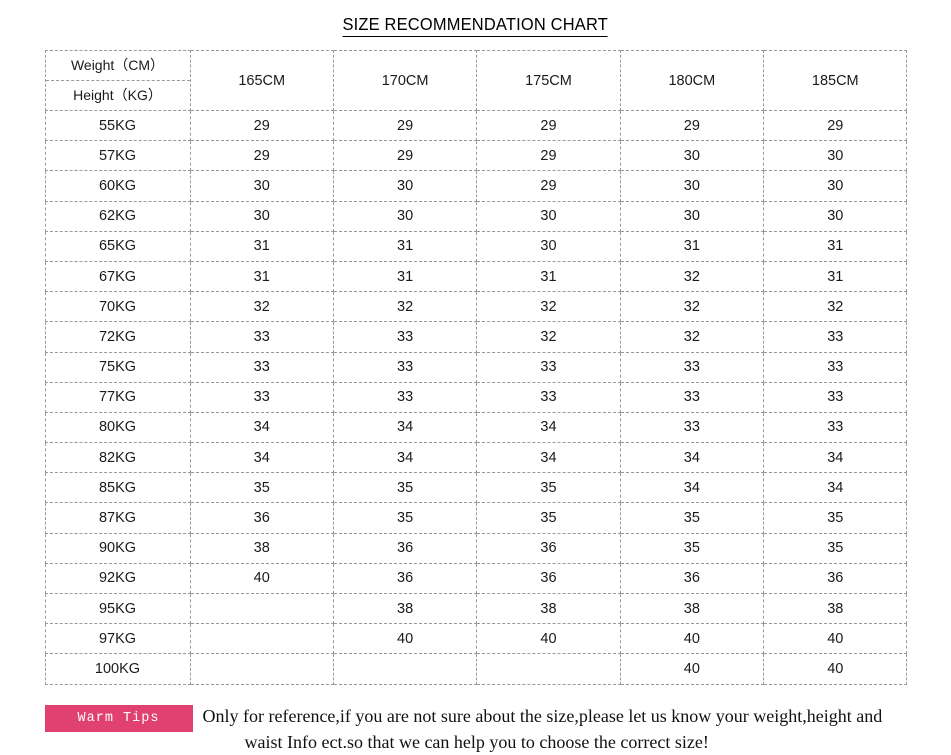 Image resolution: width=951 pixels, height=755 pixels. What do you see at coordinates (117, 608) in the screenshot?
I see `row-header-weight: 95KG` at bounding box center [117, 608].